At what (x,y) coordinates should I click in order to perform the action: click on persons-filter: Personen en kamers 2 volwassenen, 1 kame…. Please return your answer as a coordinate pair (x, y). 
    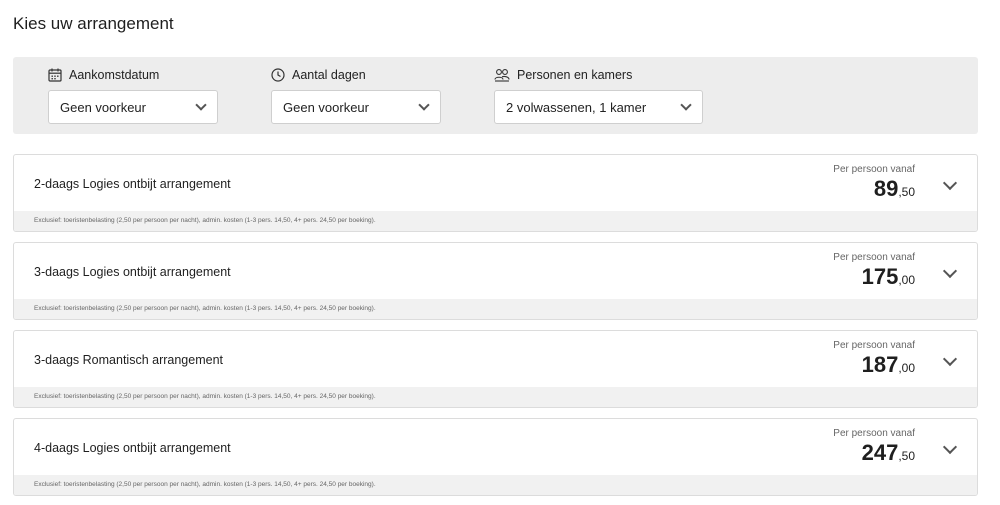
    Looking at the image, I should click on (598, 95).